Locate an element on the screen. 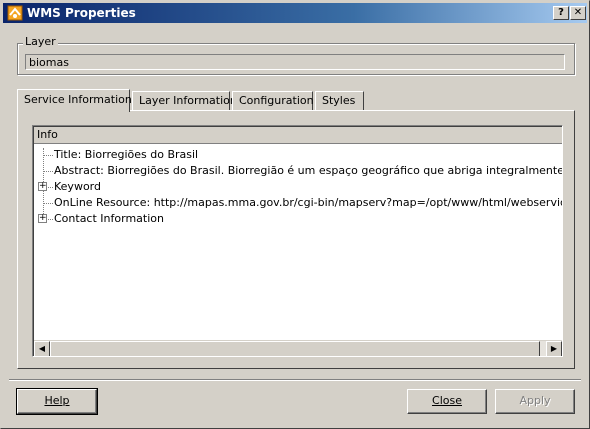  layer-legend: Layer is located at coordinates (40, 41).